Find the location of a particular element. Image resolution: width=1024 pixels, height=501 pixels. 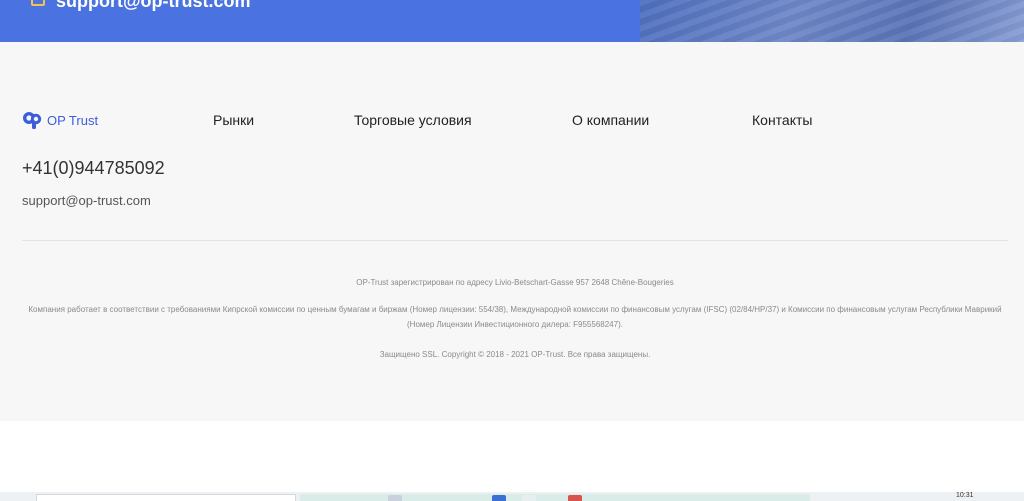

banner-email-link: support@op-trust.com is located at coordinates (153, 5).